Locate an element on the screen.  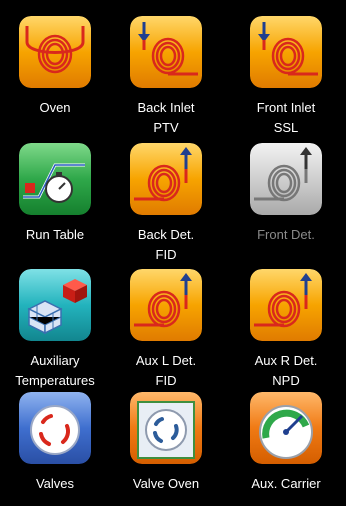
auxiliary-temperatures-tile: Auxiliary Temperatures is located at coordinates (55, 325).